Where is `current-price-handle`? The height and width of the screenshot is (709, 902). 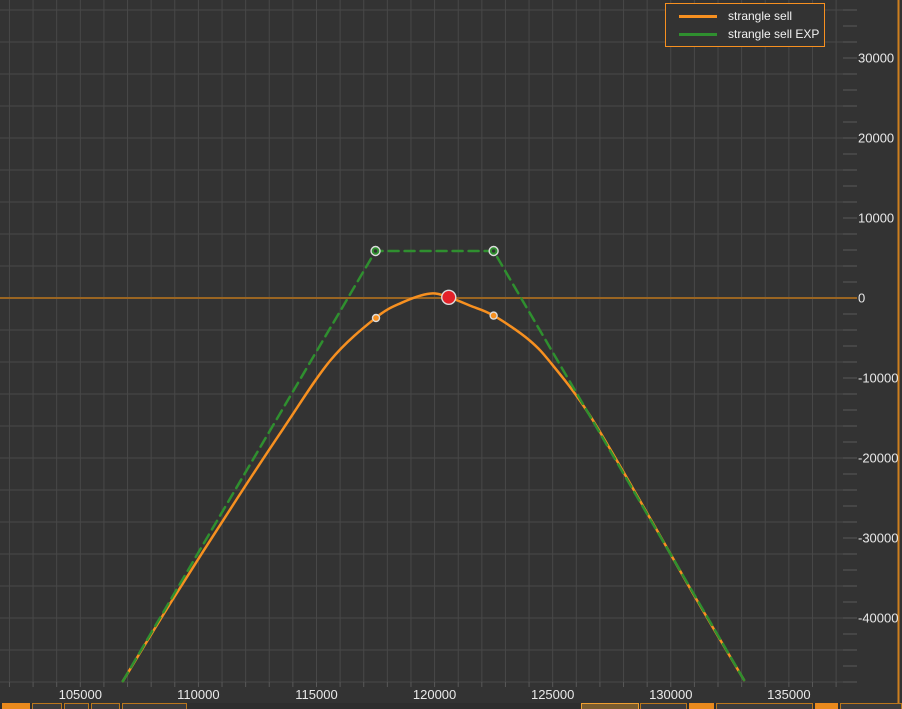
current-price-handle is located at coordinates (449, 297).